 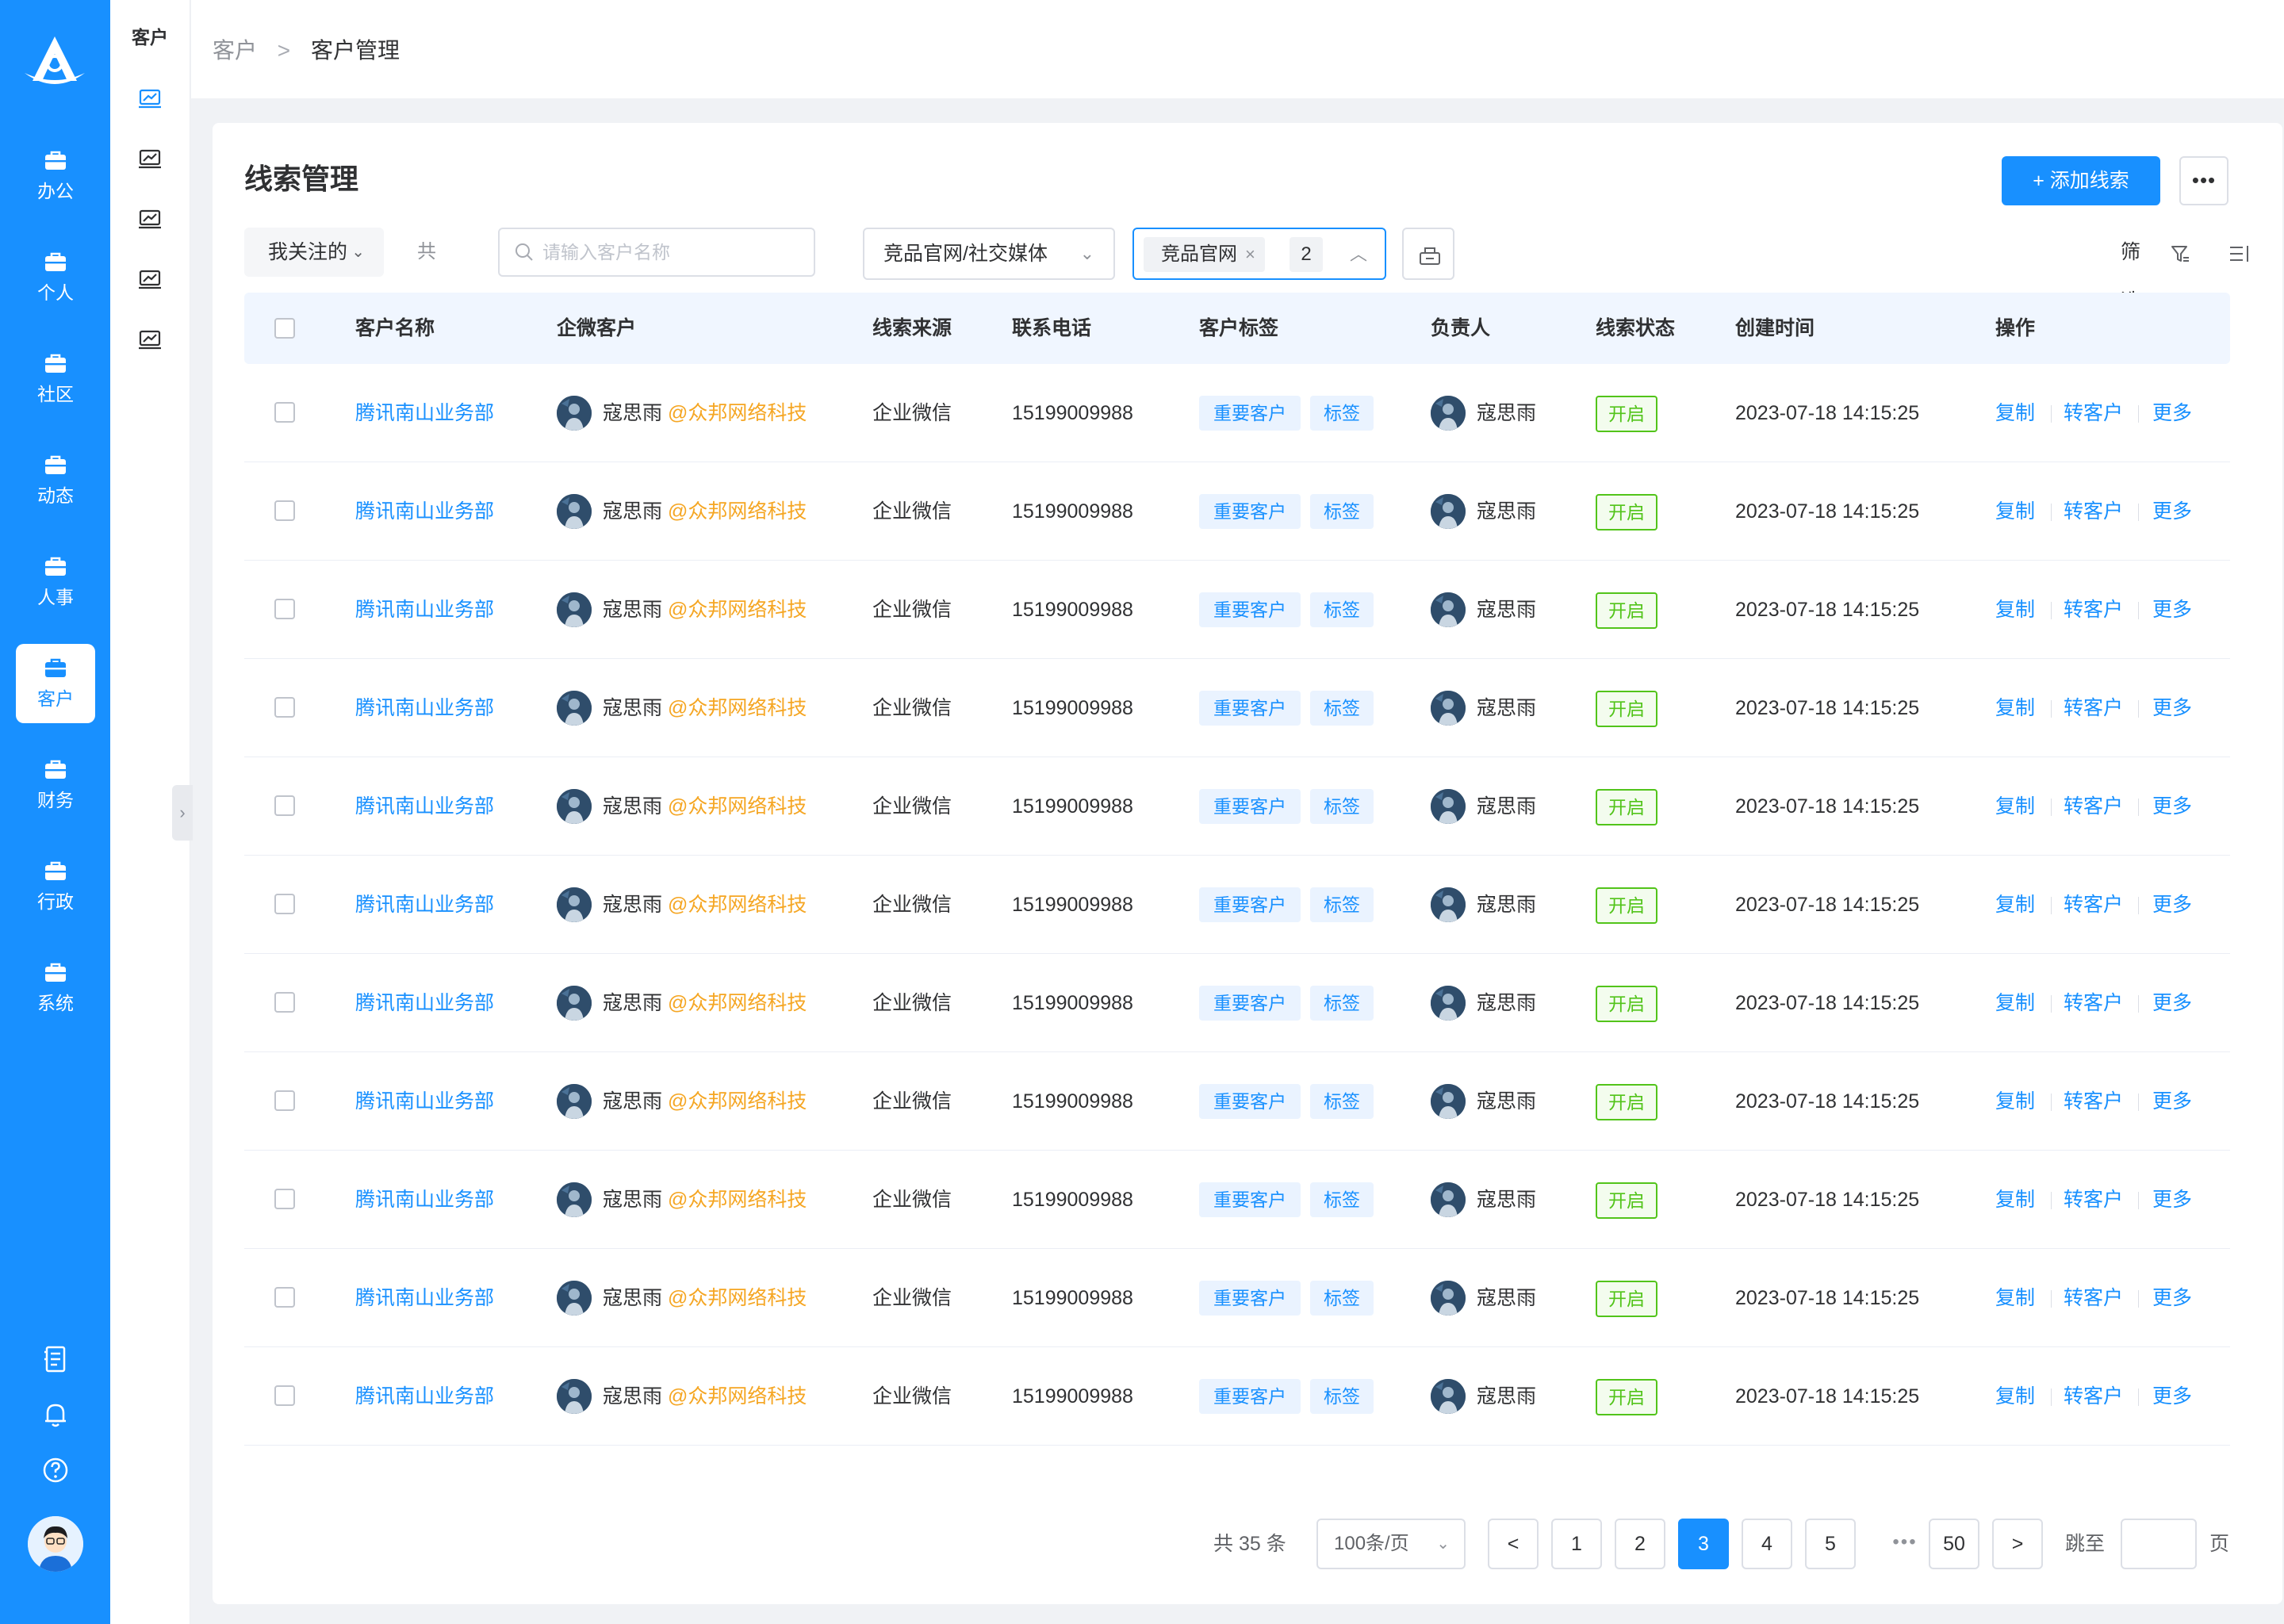 What do you see at coordinates (55, 1544) in the screenshot?
I see `user-avatar` at bounding box center [55, 1544].